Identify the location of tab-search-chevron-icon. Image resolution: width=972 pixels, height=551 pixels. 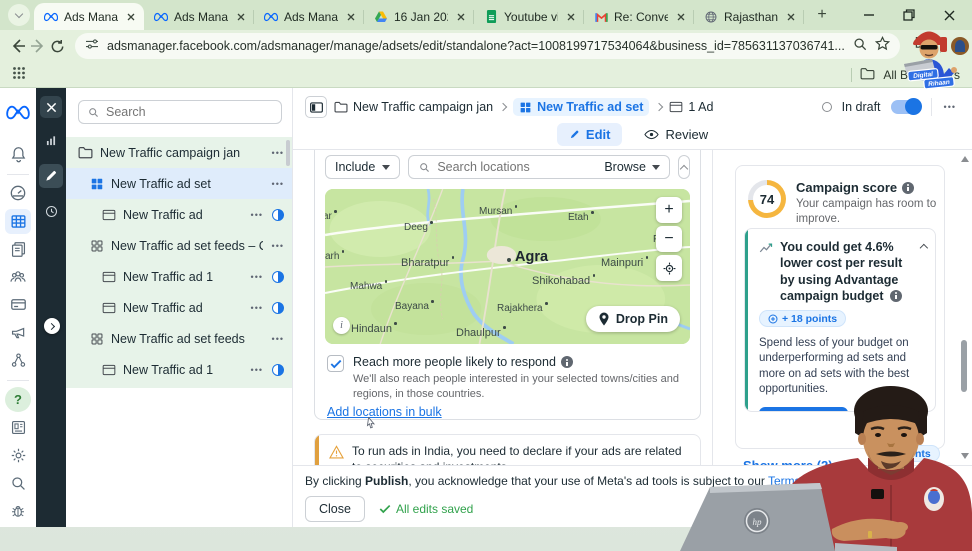
(19, 15).